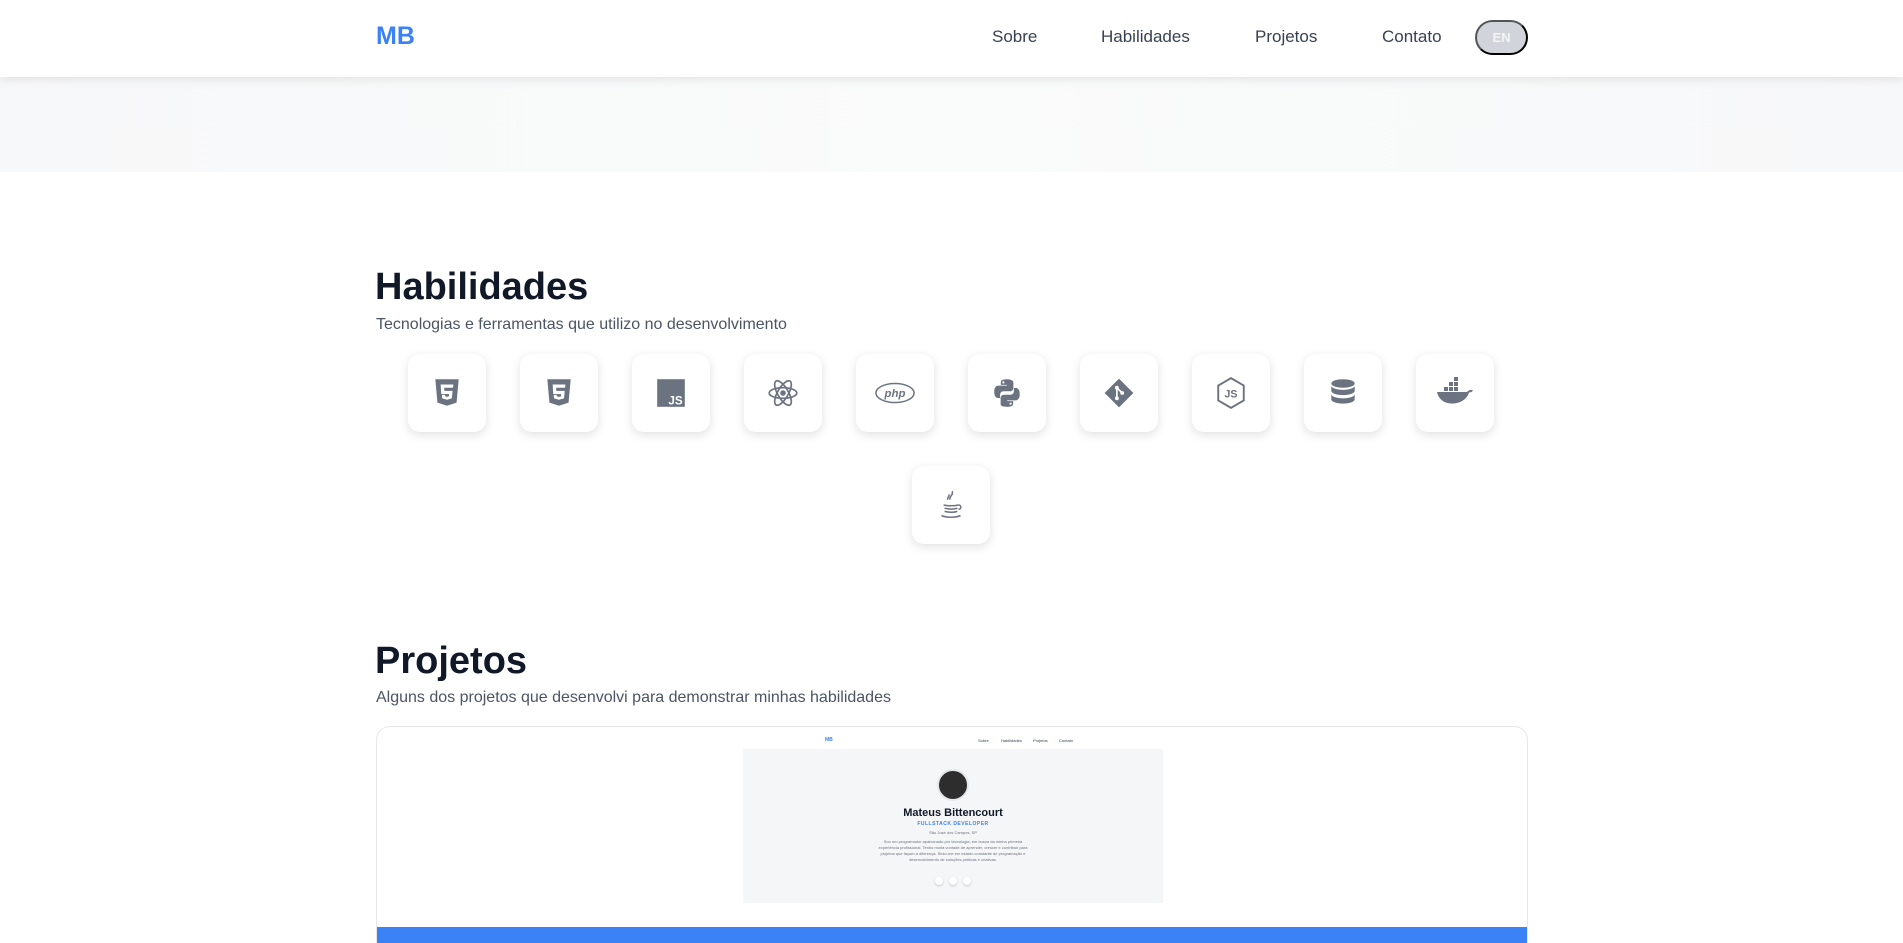  What do you see at coordinates (953, 743) in the screenshot?
I see `preview-navbar: MB Sobre Habilidades Projetos Contato` at bounding box center [953, 743].